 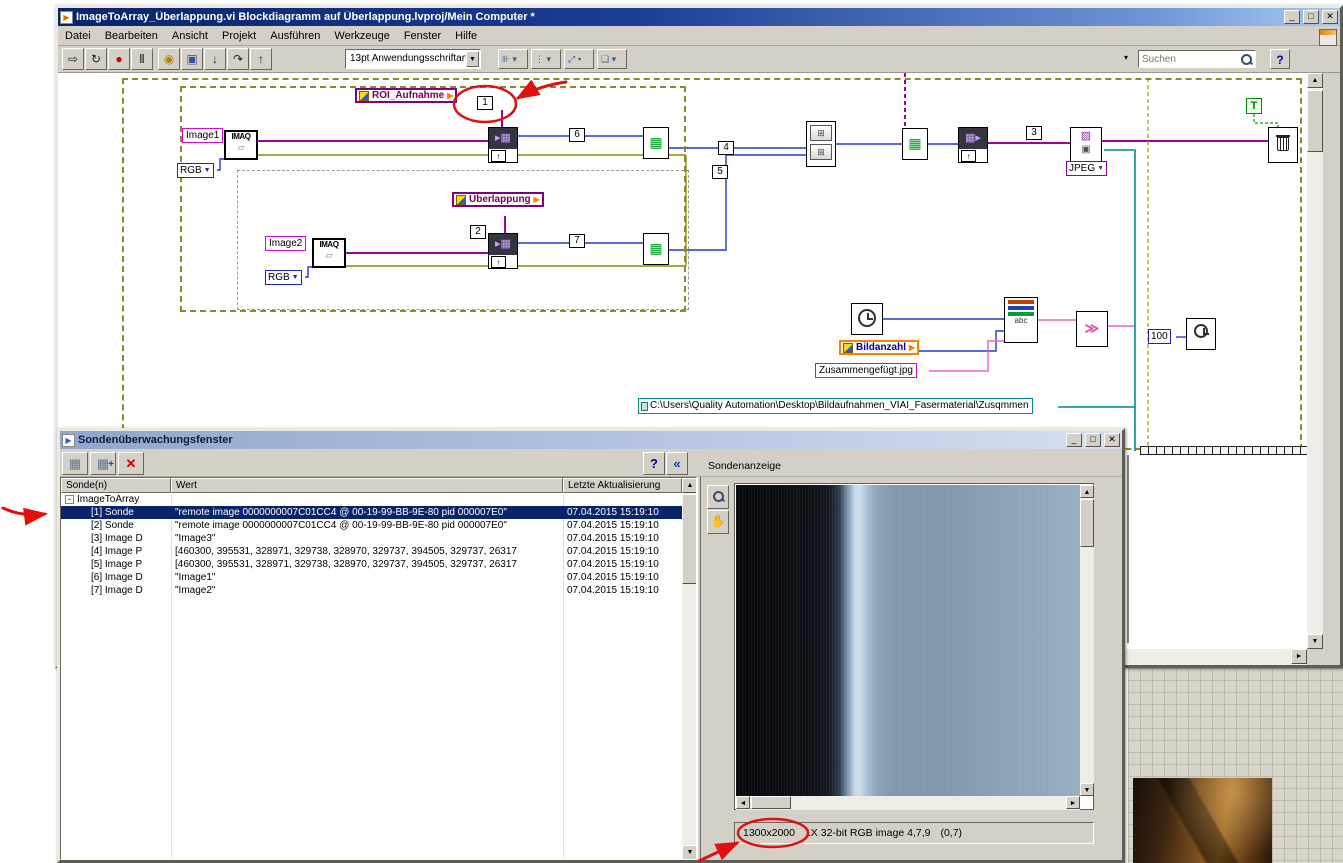 I want to click on column-header-aktualisierung: Letzte Aktualisierung, so click(x=622, y=485).